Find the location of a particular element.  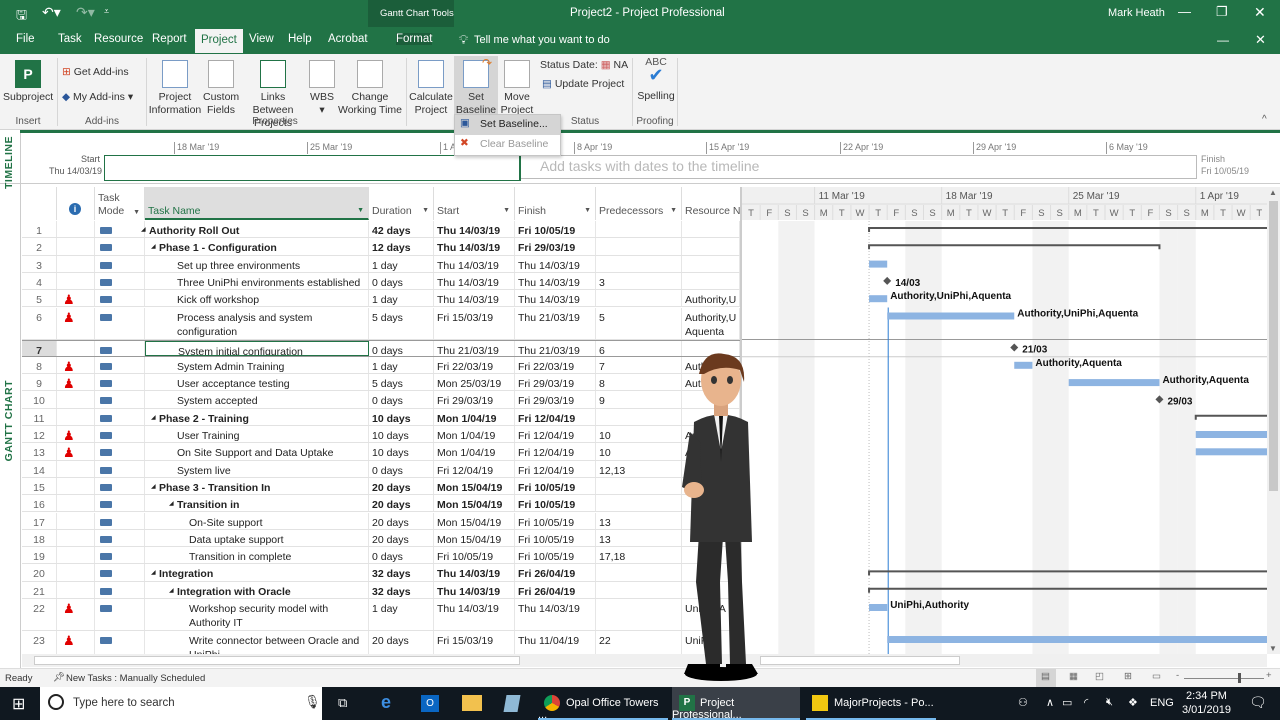

undo-icon: ↶▾ is located at coordinates (51, 12).